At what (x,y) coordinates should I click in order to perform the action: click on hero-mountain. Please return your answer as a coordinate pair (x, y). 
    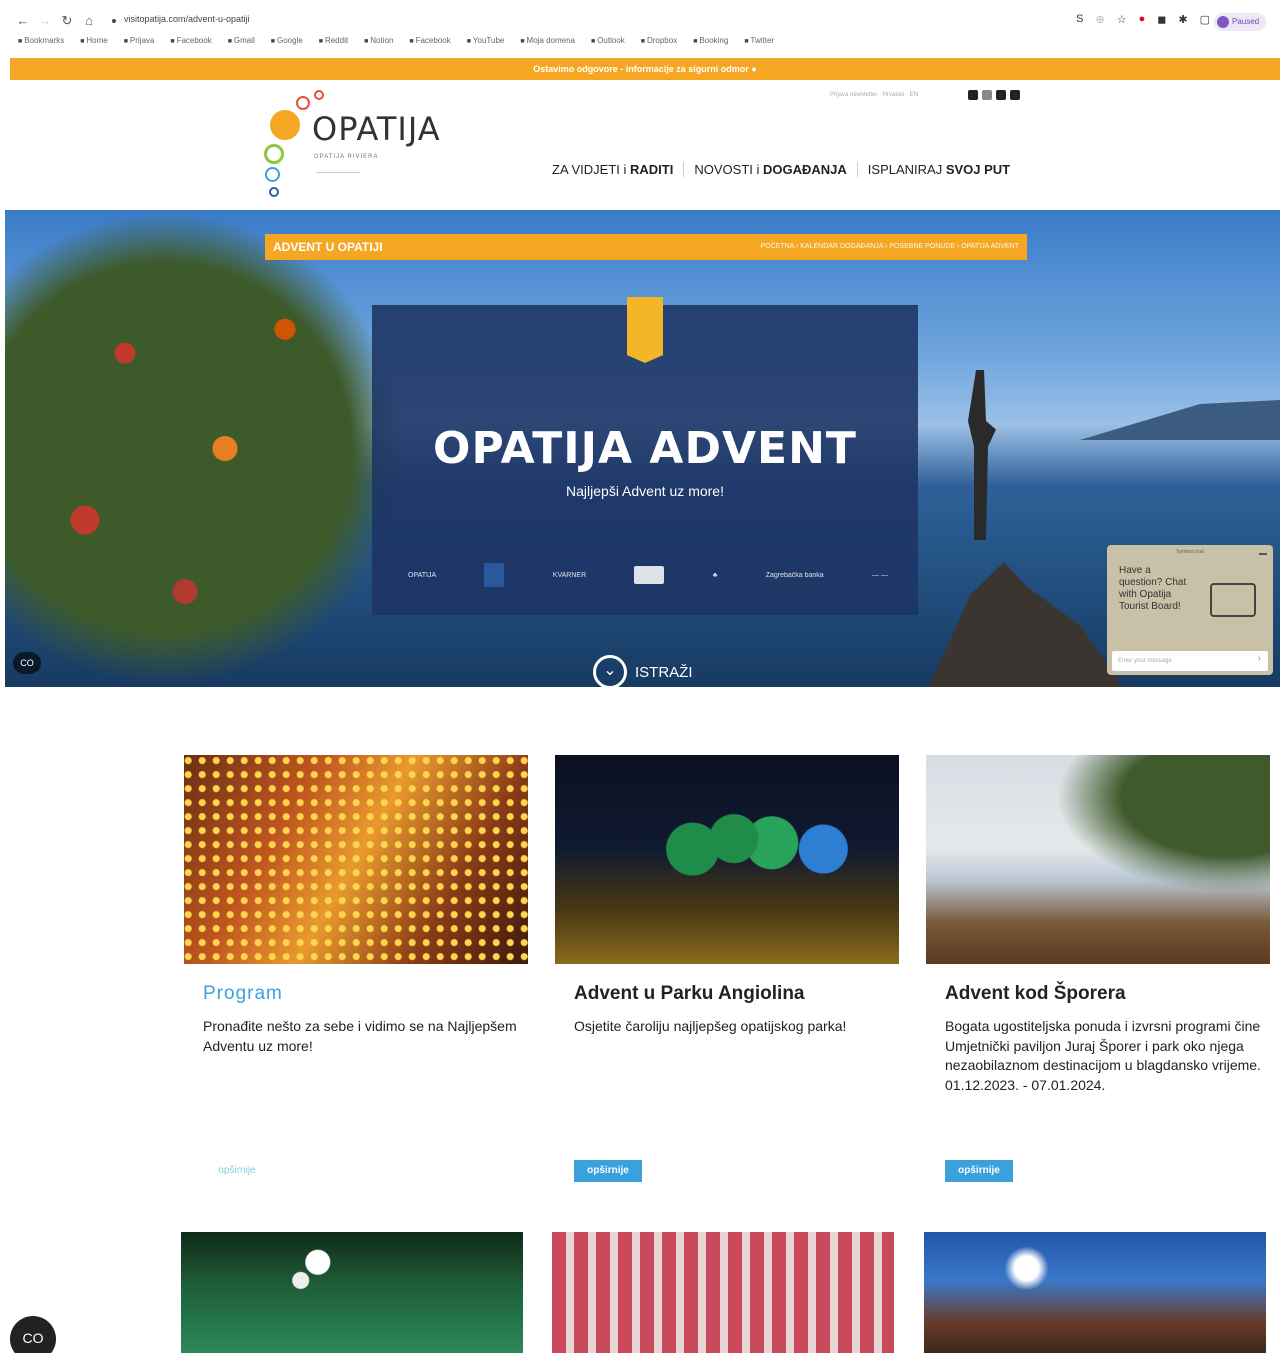
    Looking at the image, I should click on (1180, 420).